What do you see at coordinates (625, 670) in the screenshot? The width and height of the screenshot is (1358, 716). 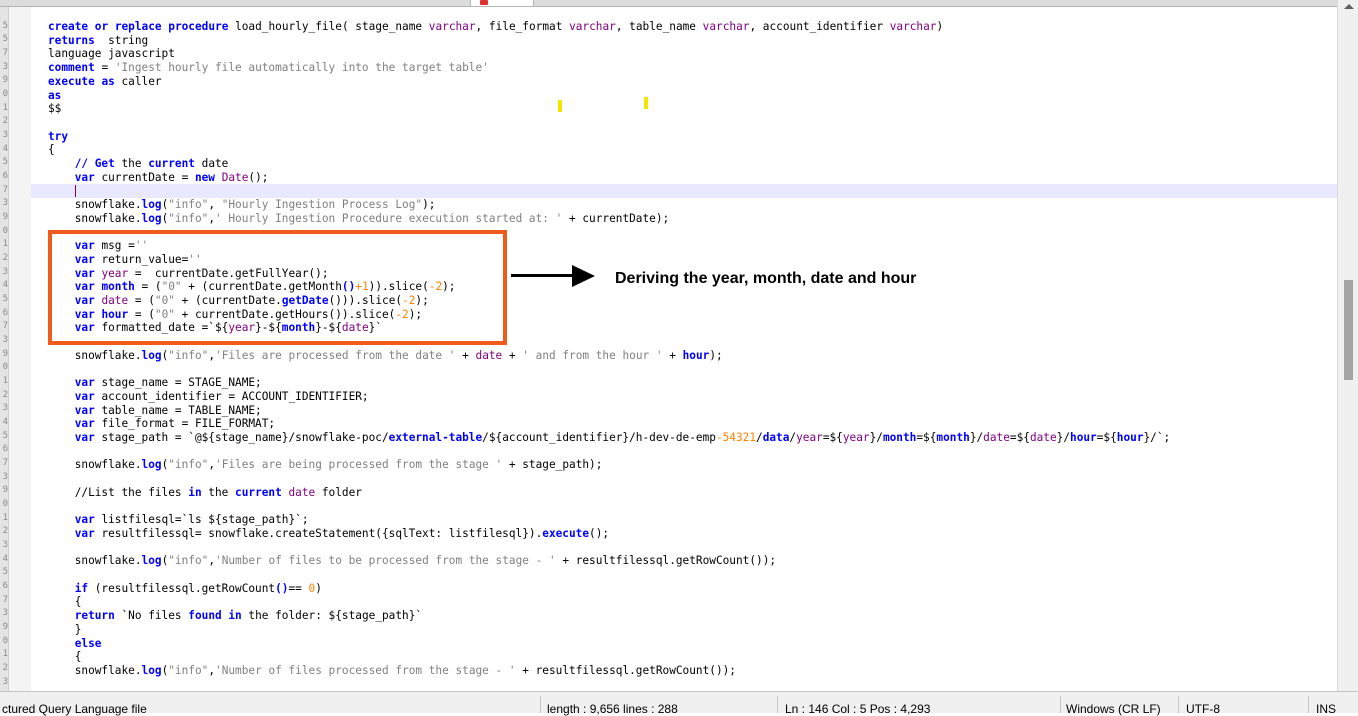 I see `code-token: + resultfilessql.getRowCount());` at bounding box center [625, 670].